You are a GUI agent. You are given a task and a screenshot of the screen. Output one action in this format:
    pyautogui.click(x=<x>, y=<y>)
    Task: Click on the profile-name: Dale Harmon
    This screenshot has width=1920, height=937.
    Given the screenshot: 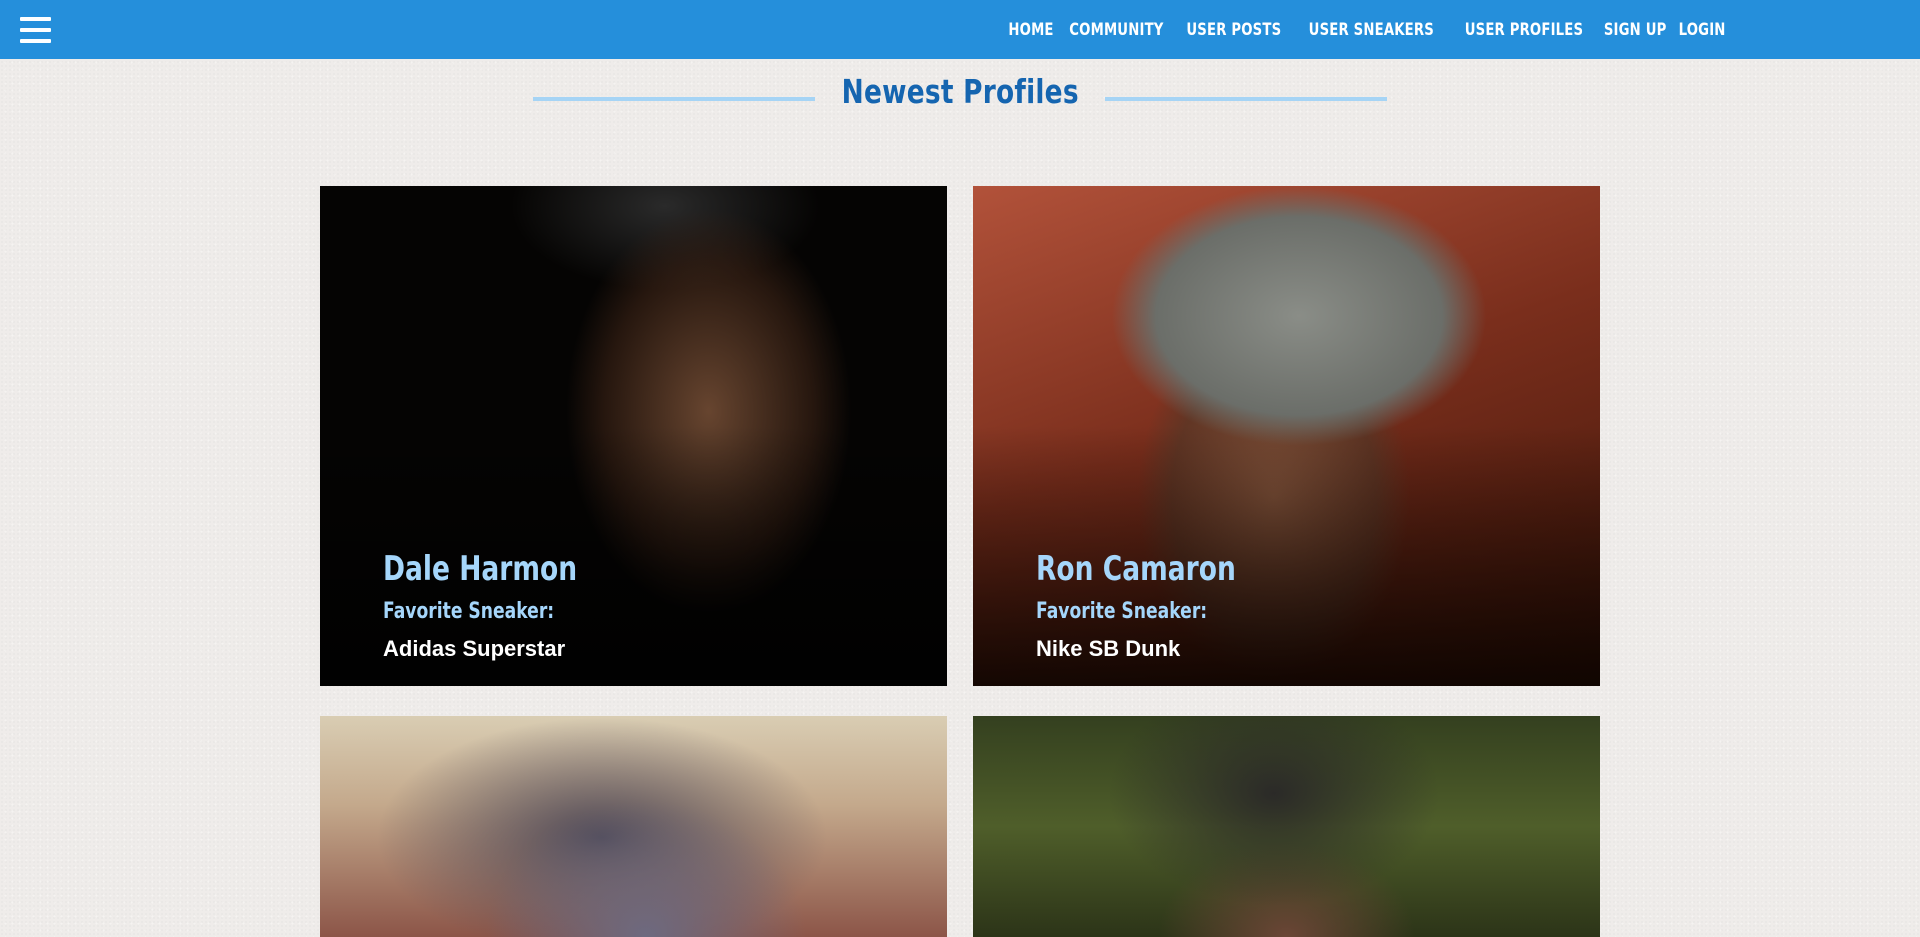 What is the action you would take?
    pyautogui.click(x=480, y=569)
    